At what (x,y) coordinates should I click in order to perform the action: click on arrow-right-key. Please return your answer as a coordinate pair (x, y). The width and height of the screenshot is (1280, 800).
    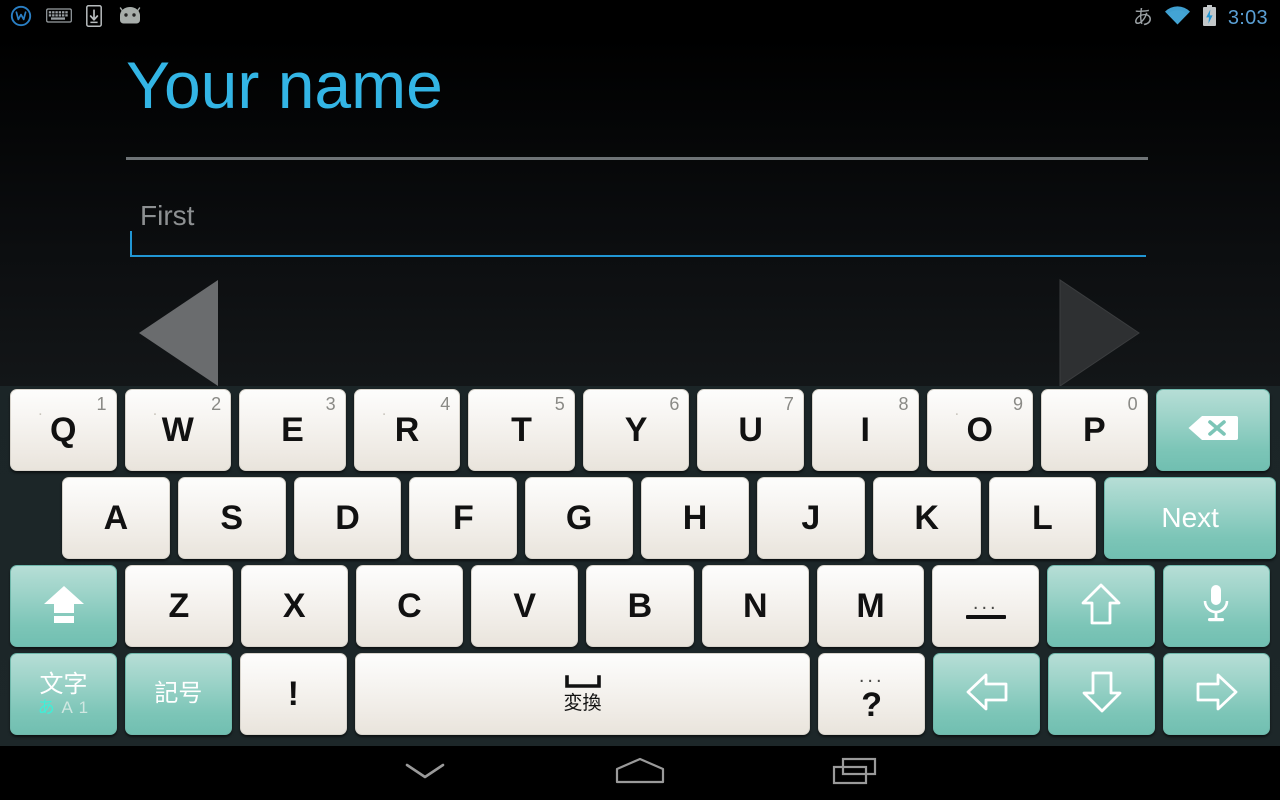
    Looking at the image, I should click on (1216, 694).